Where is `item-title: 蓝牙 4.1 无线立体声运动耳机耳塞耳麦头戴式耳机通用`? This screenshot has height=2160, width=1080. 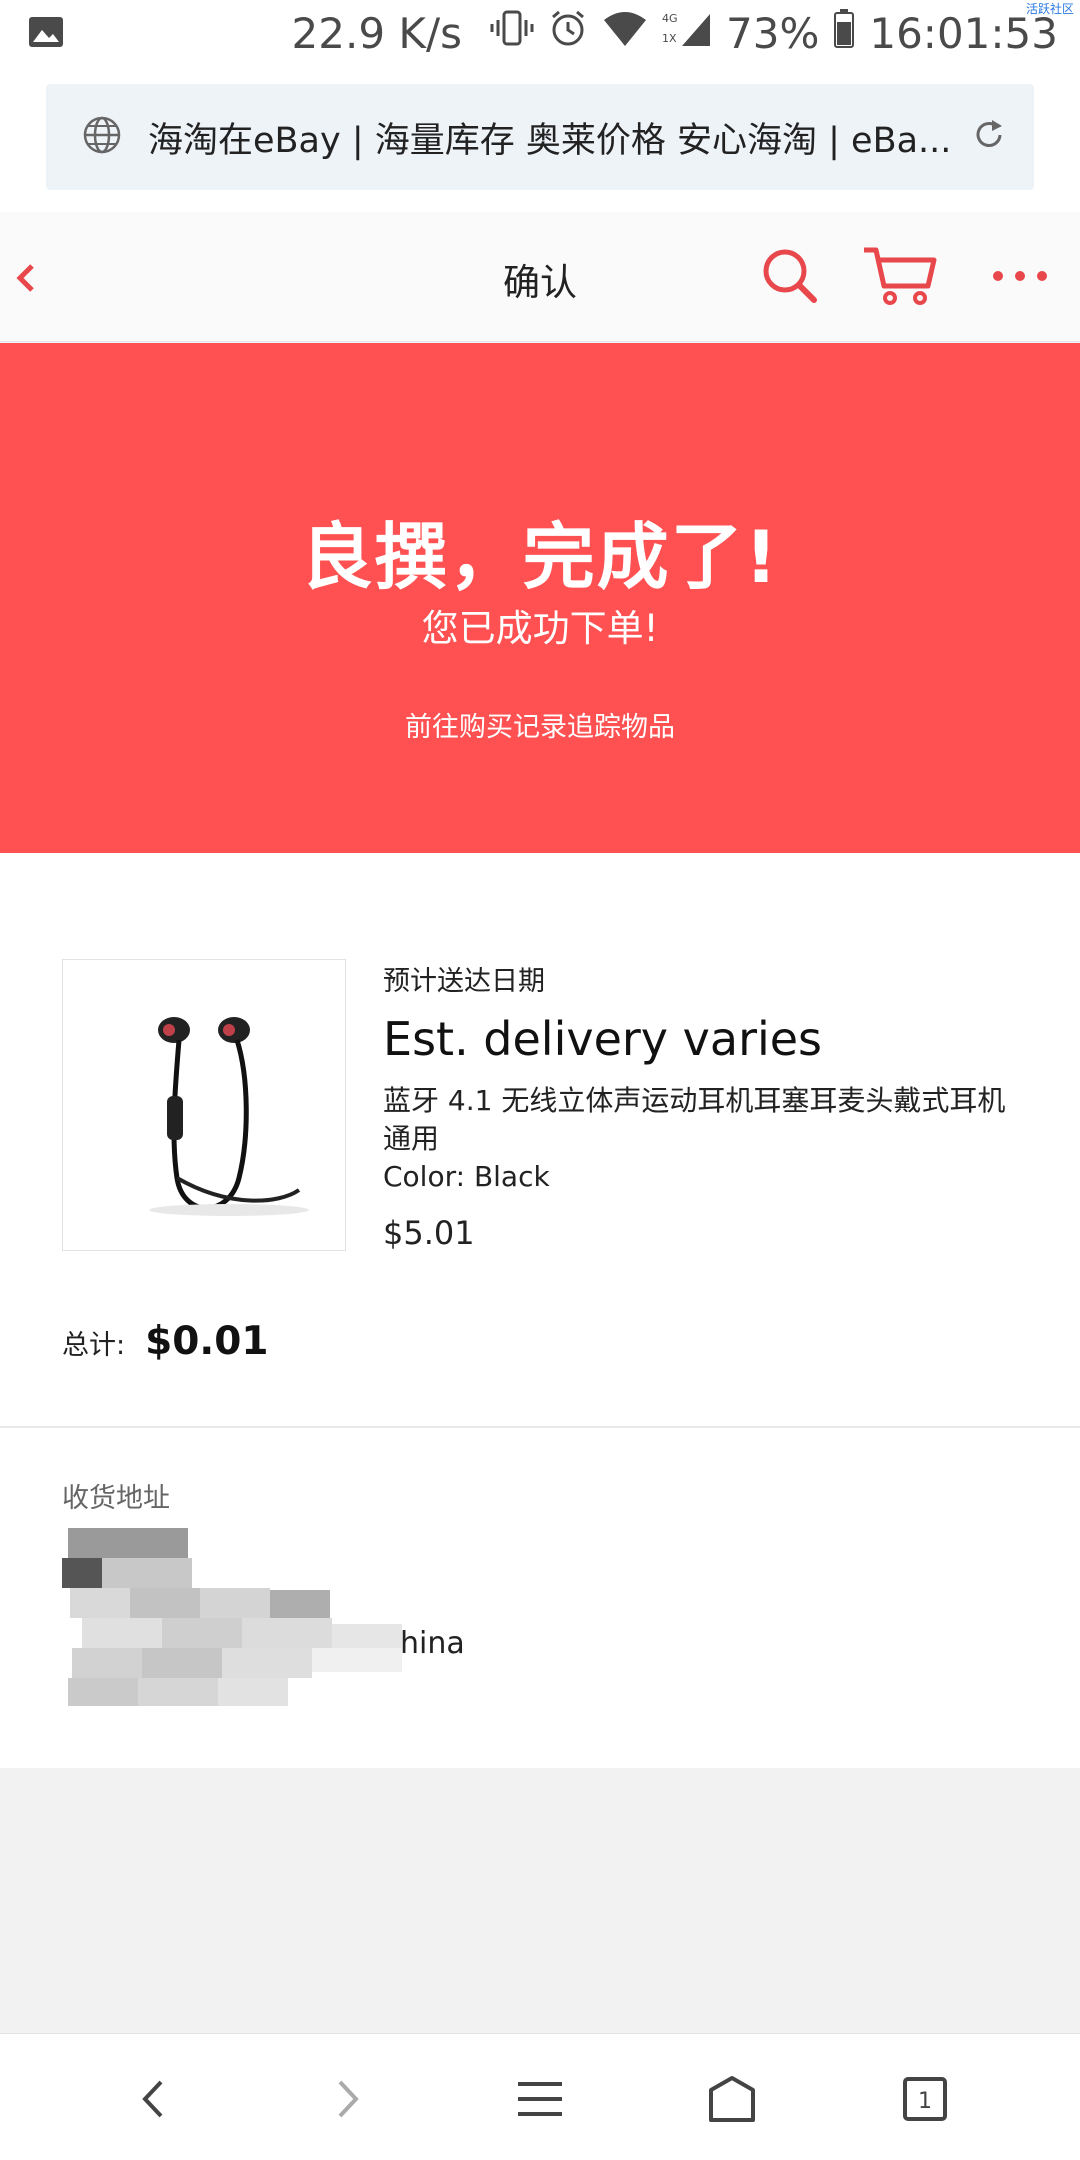
item-title: 蓝牙 4.1 无线立体声运动耳机耳塞耳麦头戴式耳机通用 is located at coordinates (708, 1120).